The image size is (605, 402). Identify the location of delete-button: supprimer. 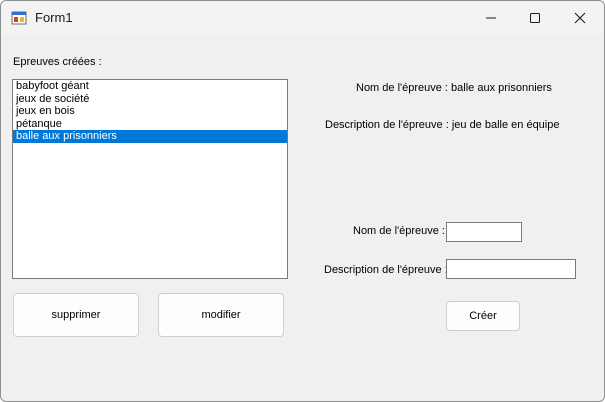
(76, 315).